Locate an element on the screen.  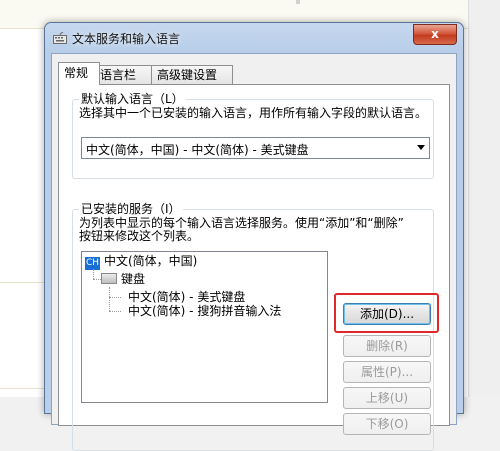
remove-button: 删除(R) is located at coordinates (387, 346).